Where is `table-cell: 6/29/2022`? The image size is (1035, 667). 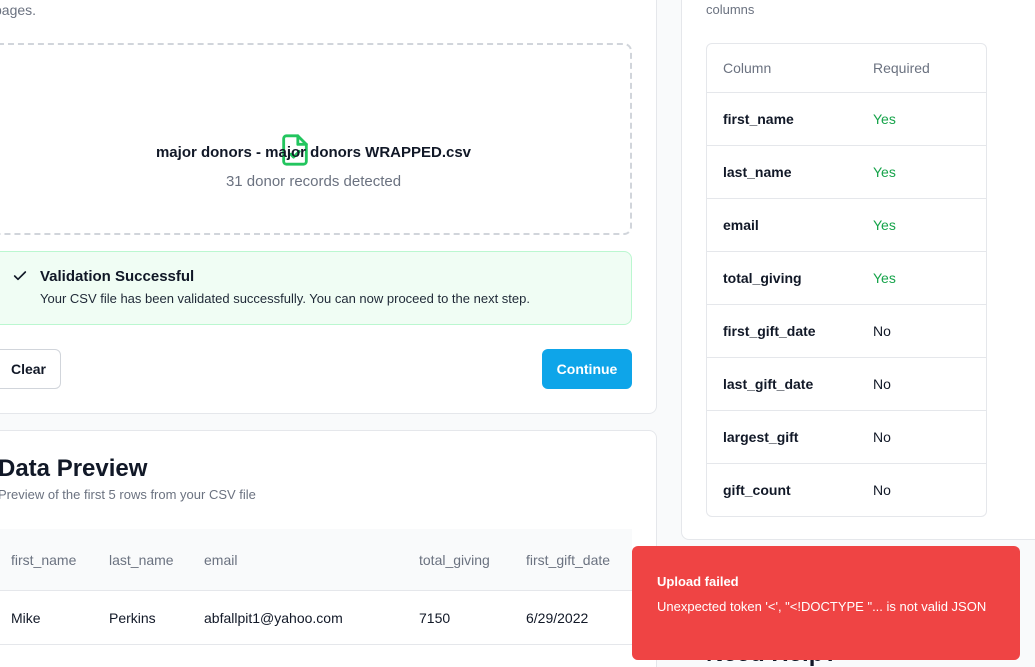 table-cell: 6/29/2022 is located at coordinates (557, 618).